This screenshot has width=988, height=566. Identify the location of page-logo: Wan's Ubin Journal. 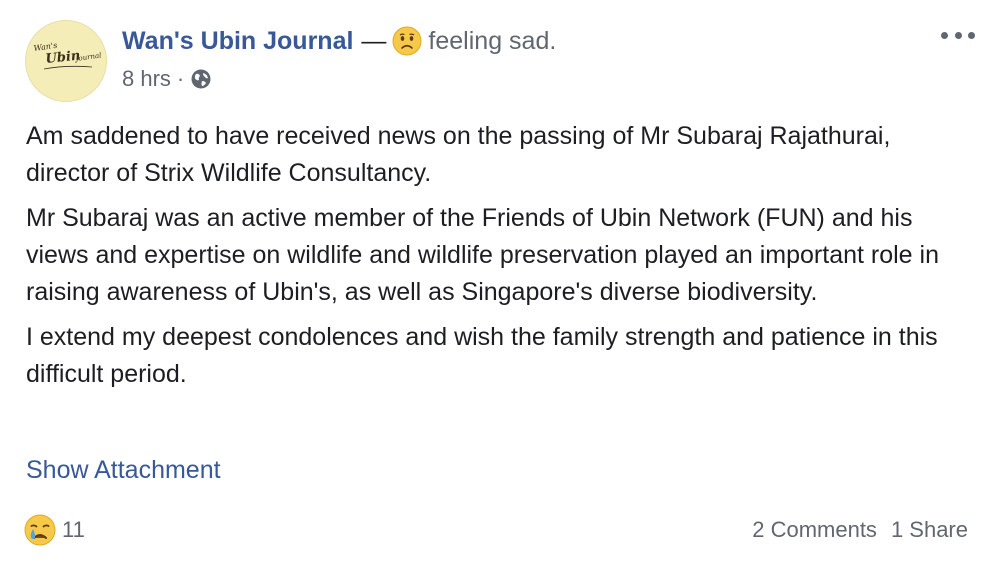
(67, 55).